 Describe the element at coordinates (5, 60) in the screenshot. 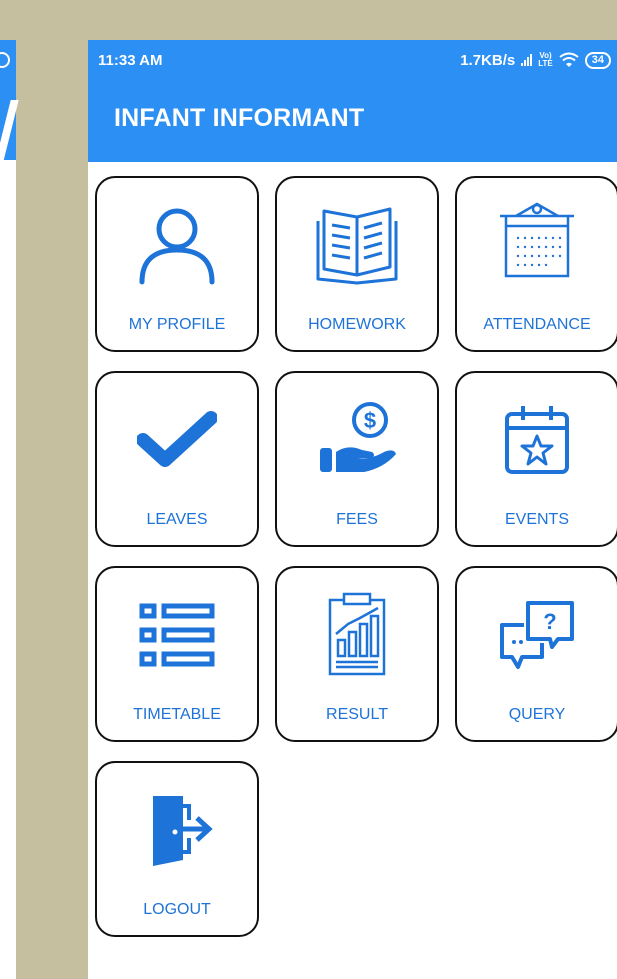

I see `background-circle` at that location.